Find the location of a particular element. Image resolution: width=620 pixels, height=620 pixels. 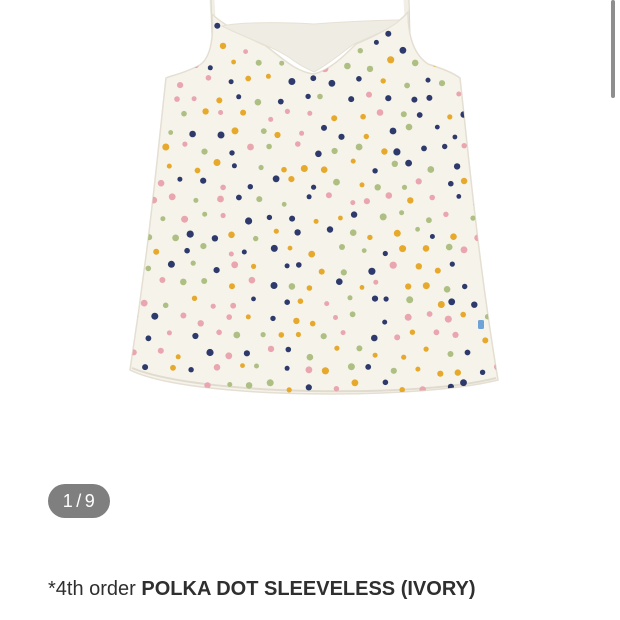

image-counter-total: 9 is located at coordinates (90, 500).